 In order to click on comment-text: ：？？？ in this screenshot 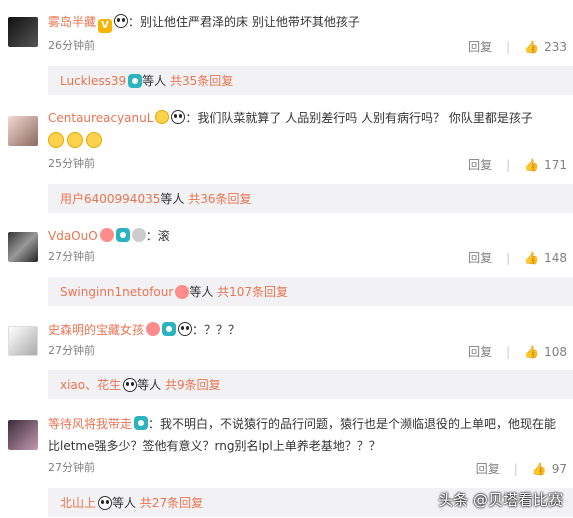, I will do `click(216, 330)`.